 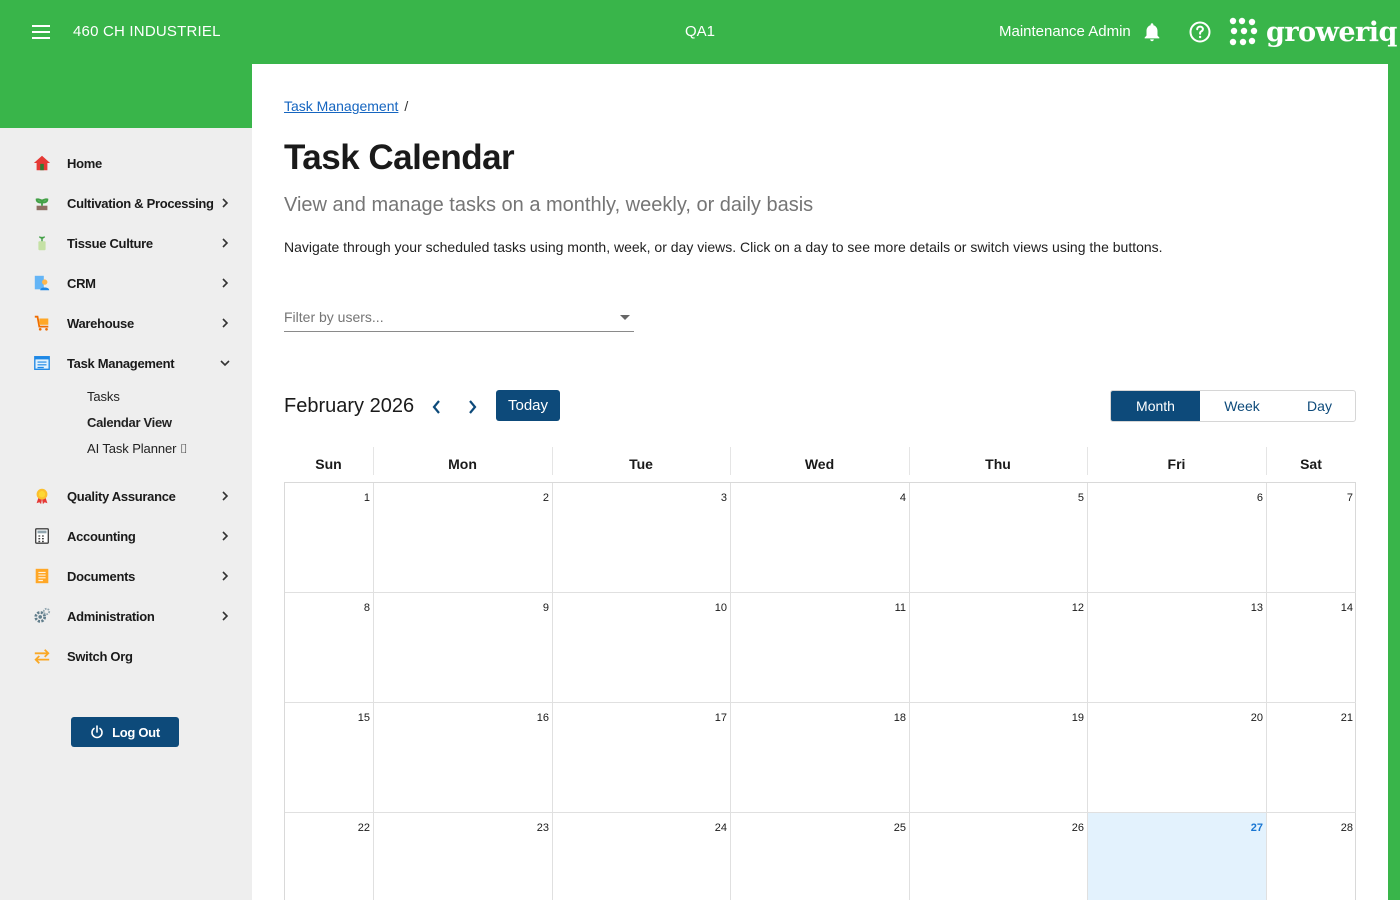 What do you see at coordinates (42, 656) in the screenshot?
I see `switch-arrows-icon` at bounding box center [42, 656].